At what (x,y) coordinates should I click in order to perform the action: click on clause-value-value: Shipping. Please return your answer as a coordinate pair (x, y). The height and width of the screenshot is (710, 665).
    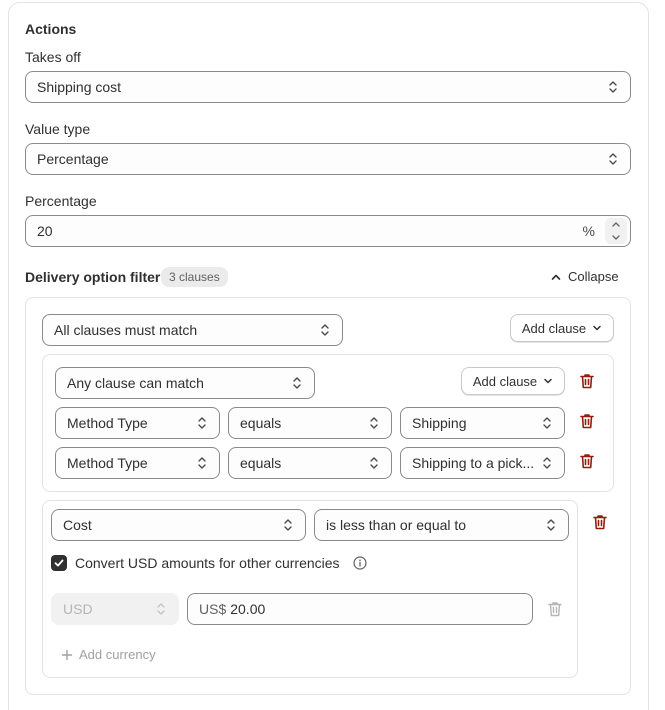
    Looking at the image, I should click on (439, 423).